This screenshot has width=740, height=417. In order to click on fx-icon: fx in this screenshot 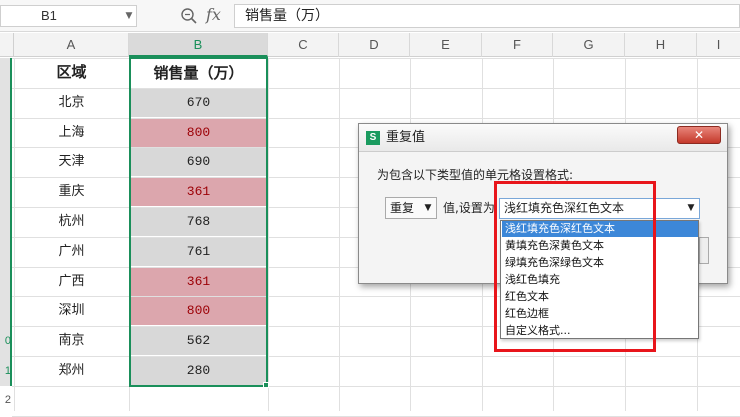, I will do `click(217, 15)`.